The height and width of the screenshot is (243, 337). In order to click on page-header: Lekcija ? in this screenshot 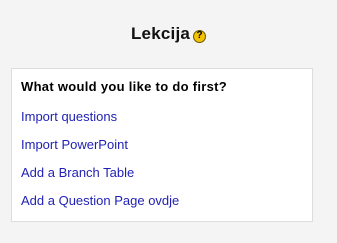, I will do `click(168, 34)`.